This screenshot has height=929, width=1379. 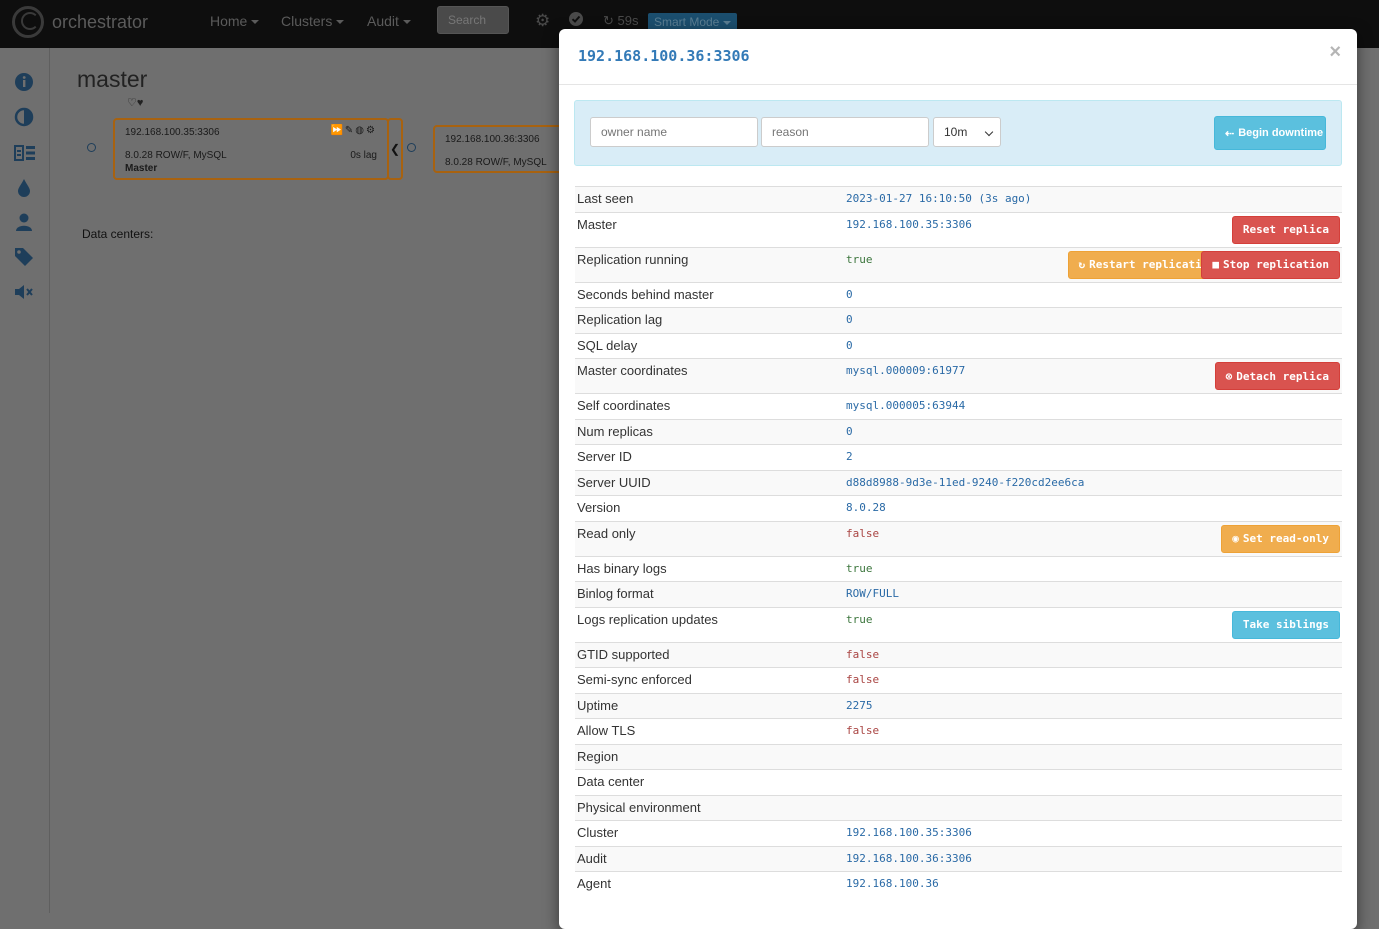 What do you see at coordinates (1082, 264) in the screenshot?
I see `refresh-icon: ↻` at bounding box center [1082, 264].